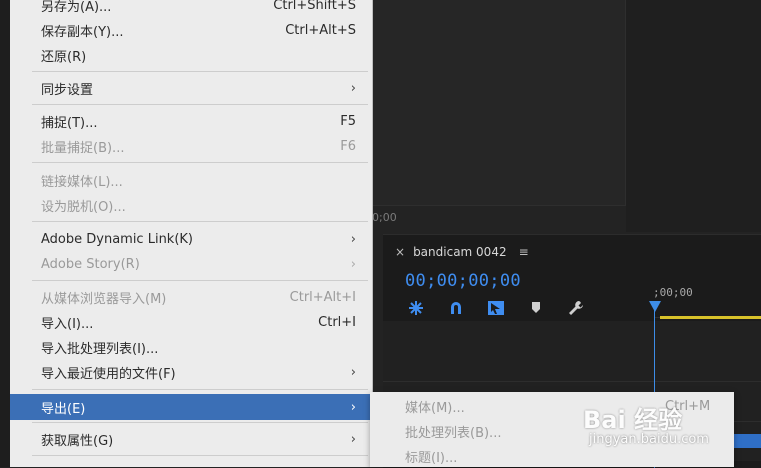 The image size is (761, 468). What do you see at coordinates (5, 233) in the screenshot?
I see `left-panel-edge` at bounding box center [5, 233].